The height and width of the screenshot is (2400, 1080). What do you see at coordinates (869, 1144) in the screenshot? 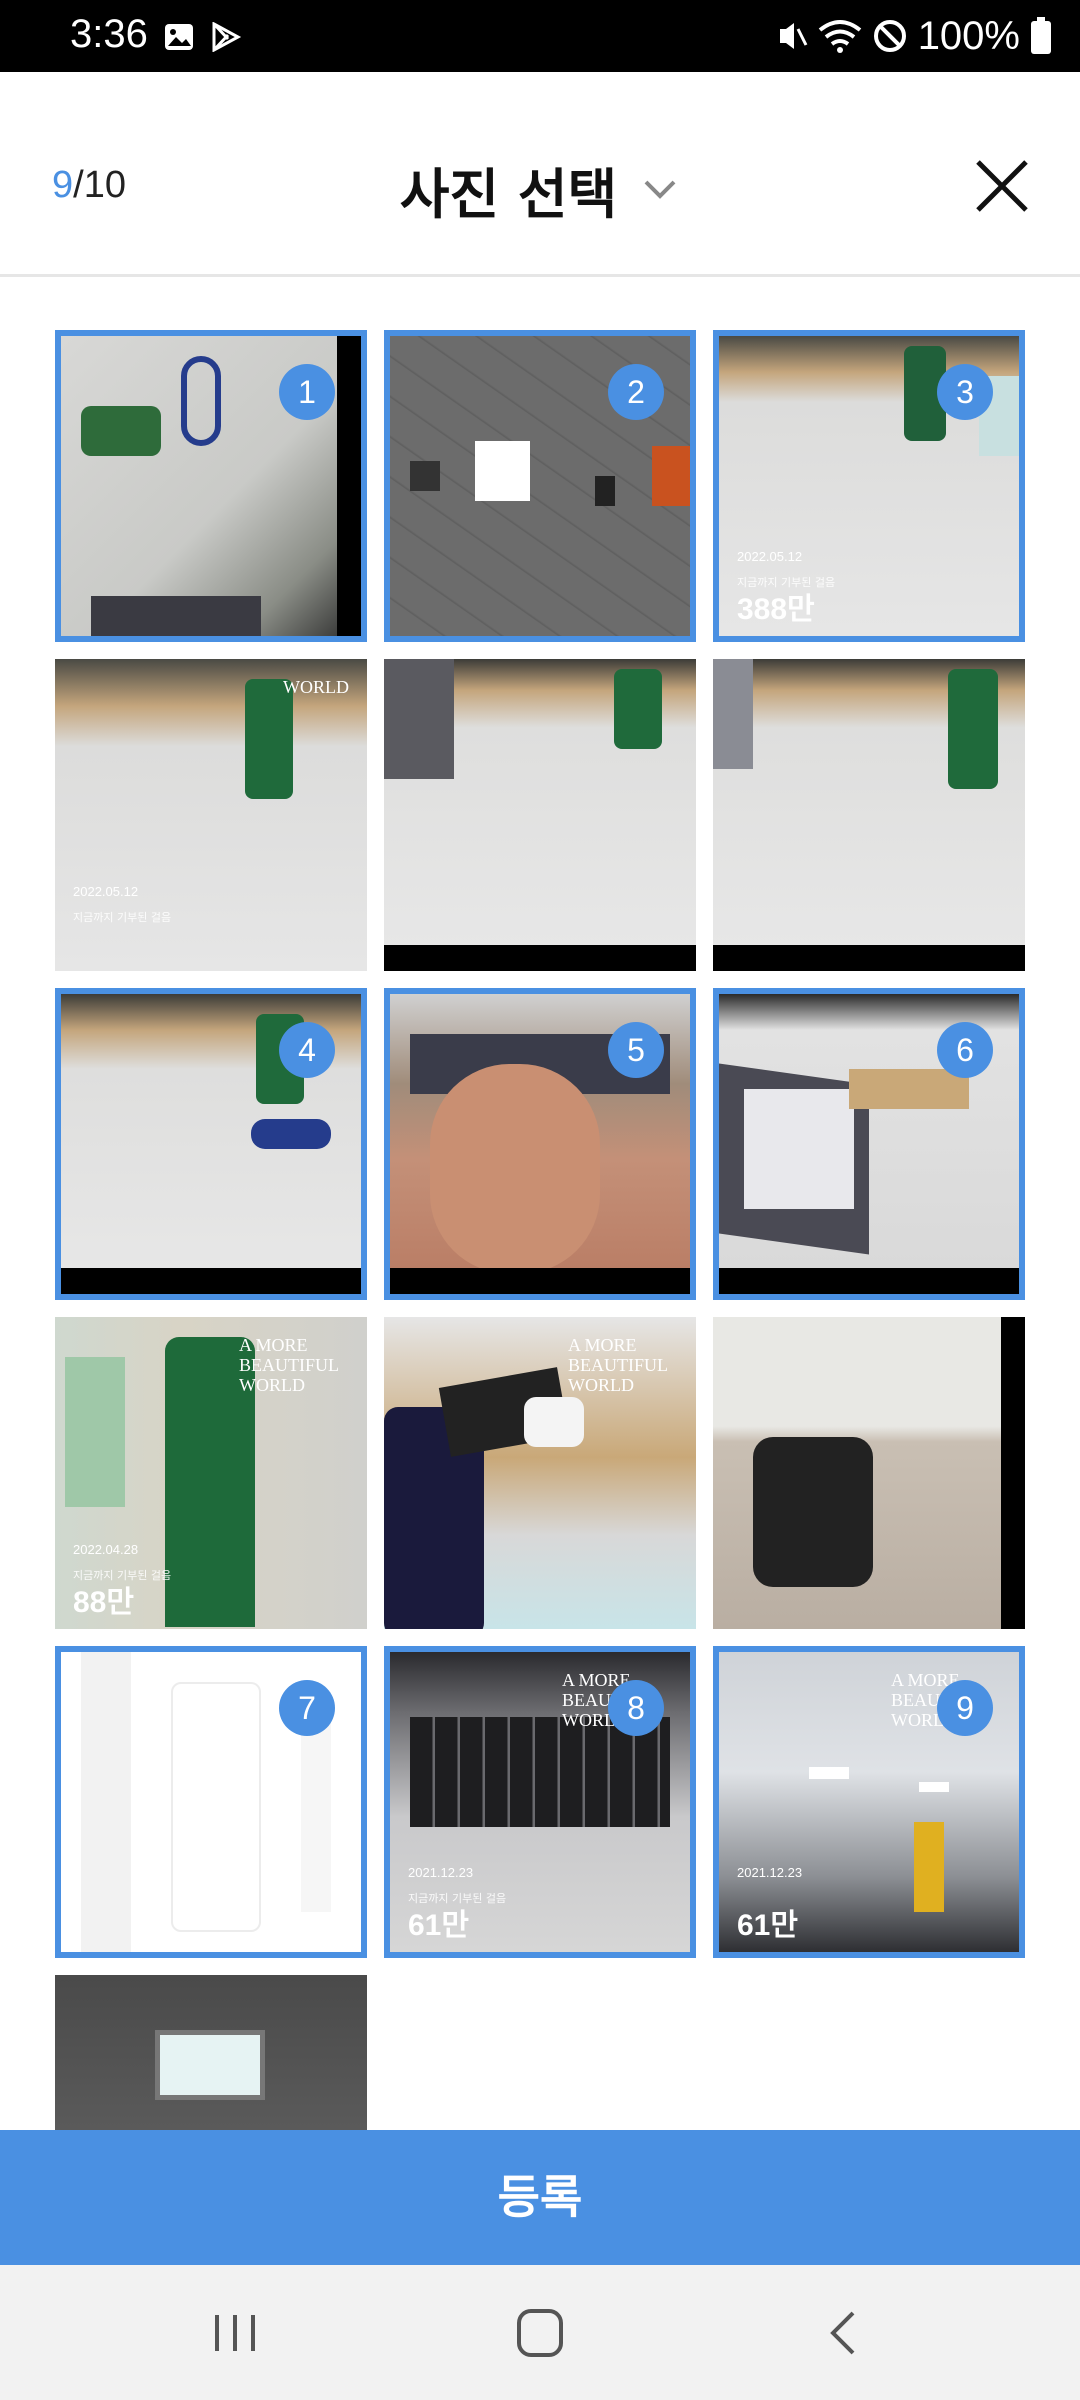
I see `photo-tile: 6` at bounding box center [869, 1144].